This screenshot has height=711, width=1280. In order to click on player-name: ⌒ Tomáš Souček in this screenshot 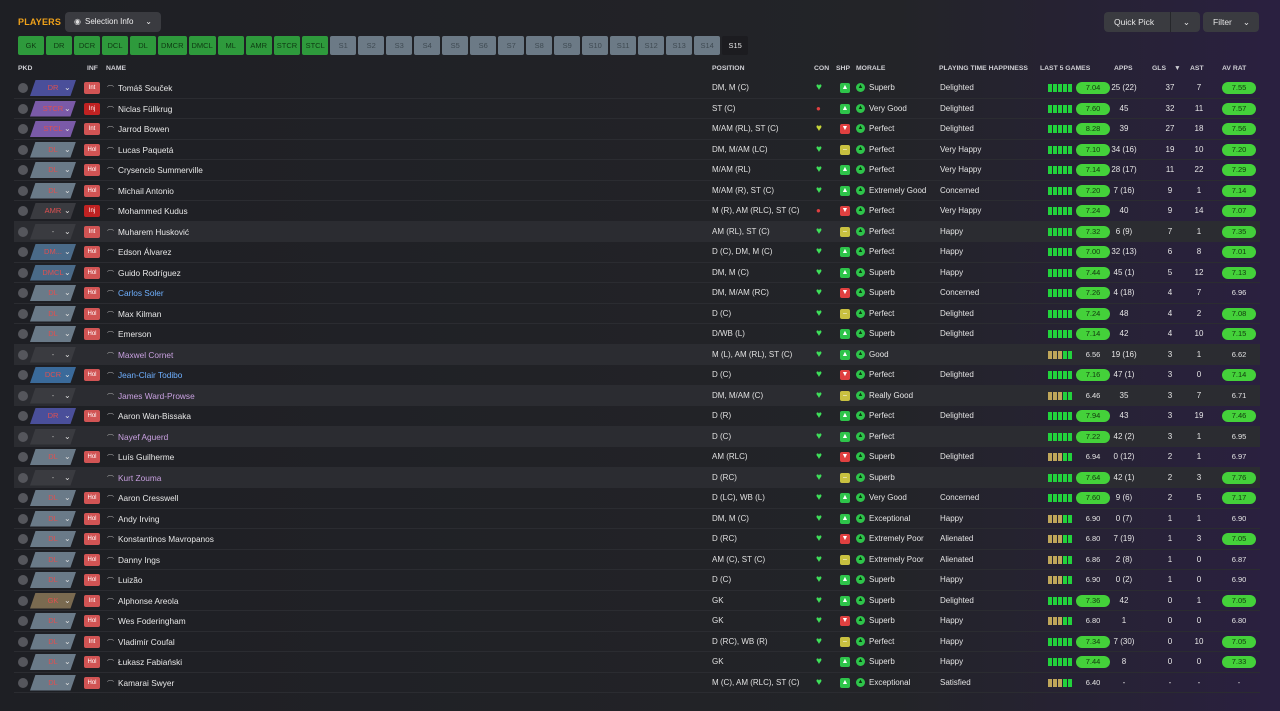, I will do `click(139, 89)`.